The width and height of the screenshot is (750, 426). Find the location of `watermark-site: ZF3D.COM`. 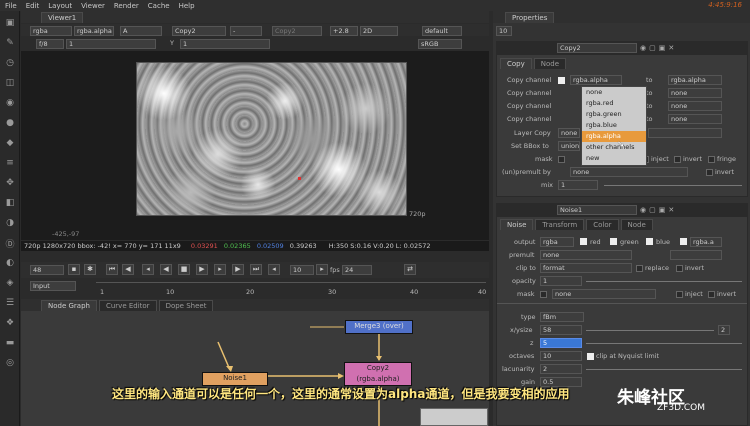

watermark-site: ZF3D.COM is located at coordinates (681, 408).